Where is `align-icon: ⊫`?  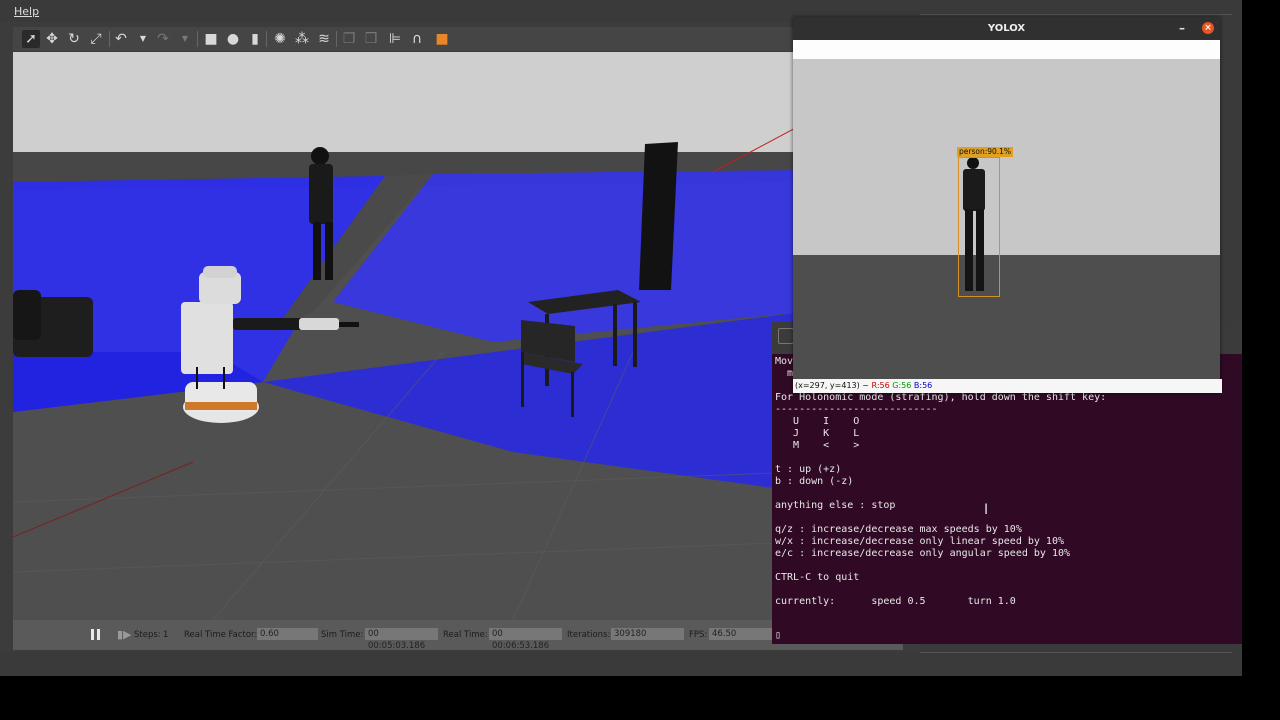
align-icon: ⊫ is located at coordinates (395, 39).